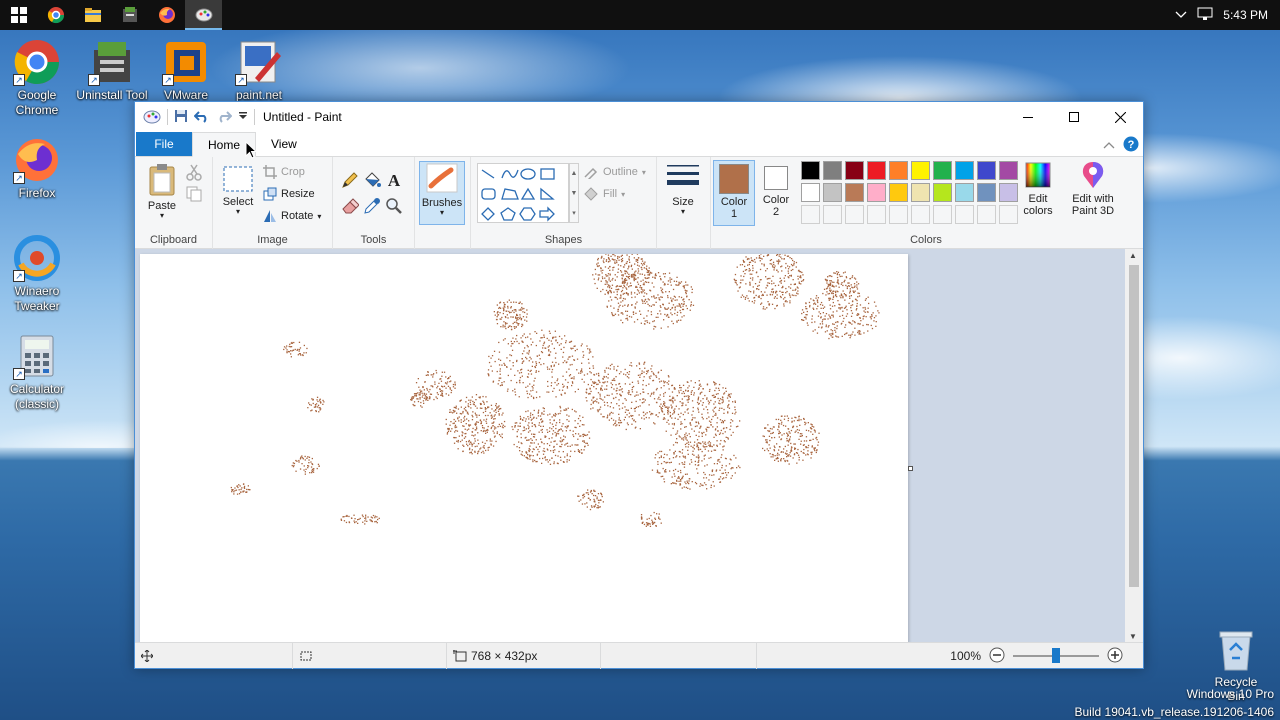 The width and height of the screenshot is (1280, 720). Describe the element at coordinates (1205, 15) in the screenshot. I see `network-icon` at that location.